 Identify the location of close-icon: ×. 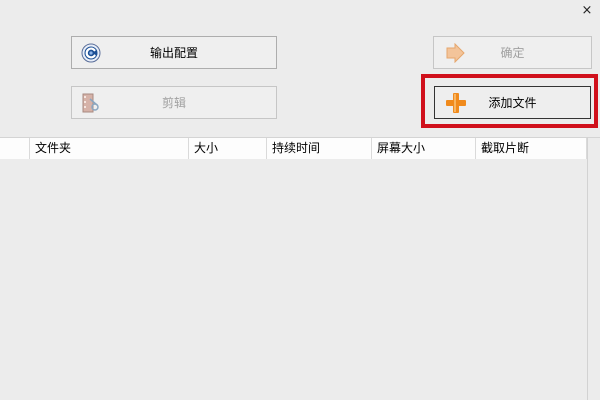
(587, 10).